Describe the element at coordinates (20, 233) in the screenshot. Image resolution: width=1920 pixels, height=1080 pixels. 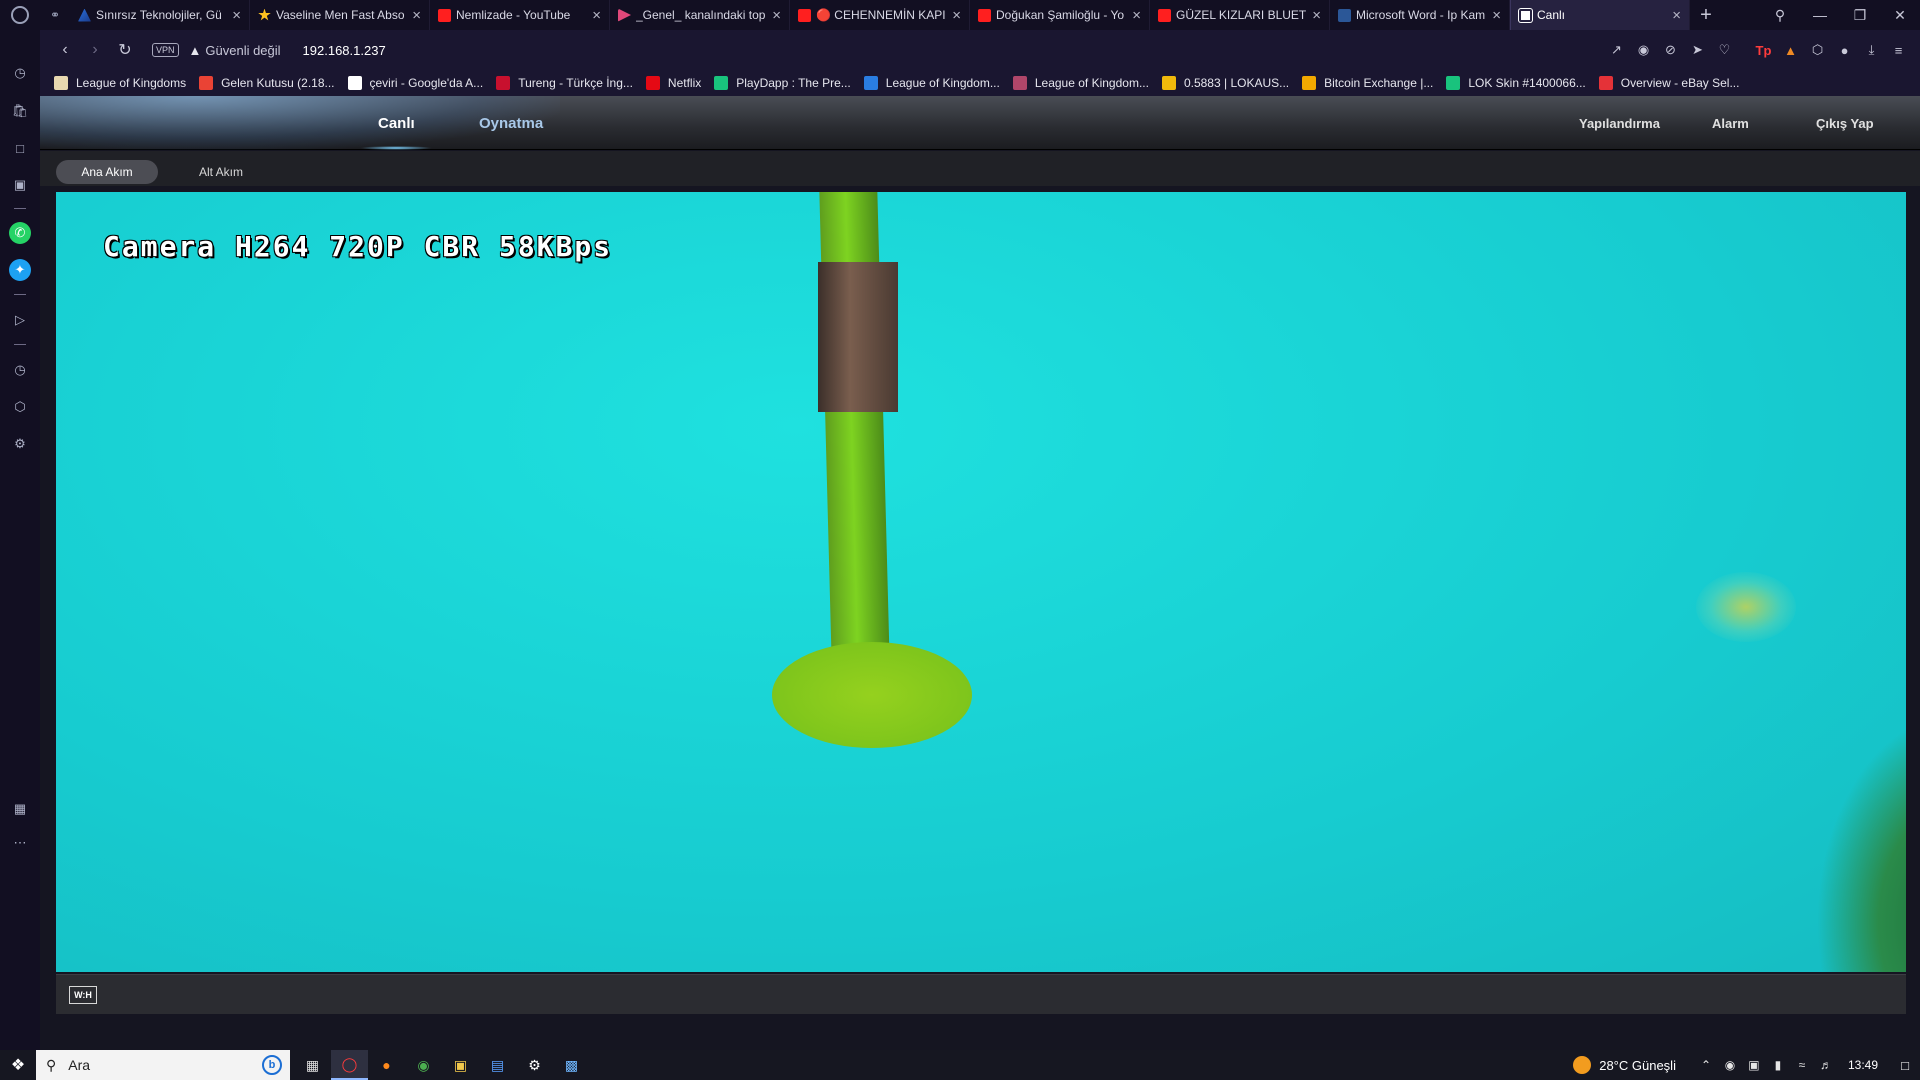
I see `whatsapp-icon: ✆` at that location.